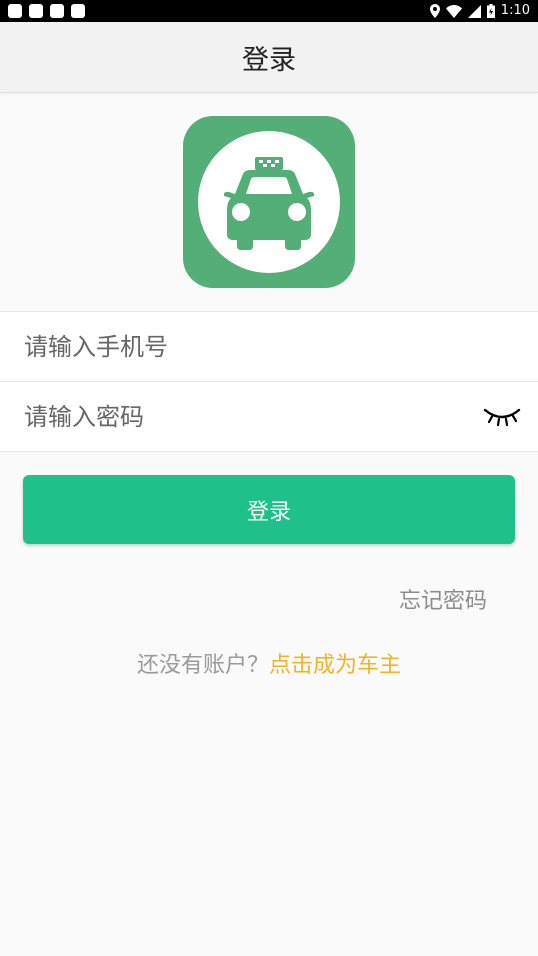 This screenshot has height=956, width=538. Describe the element at coordinates (46, 11) in the screenshot. I see `notification-icons` at that location.